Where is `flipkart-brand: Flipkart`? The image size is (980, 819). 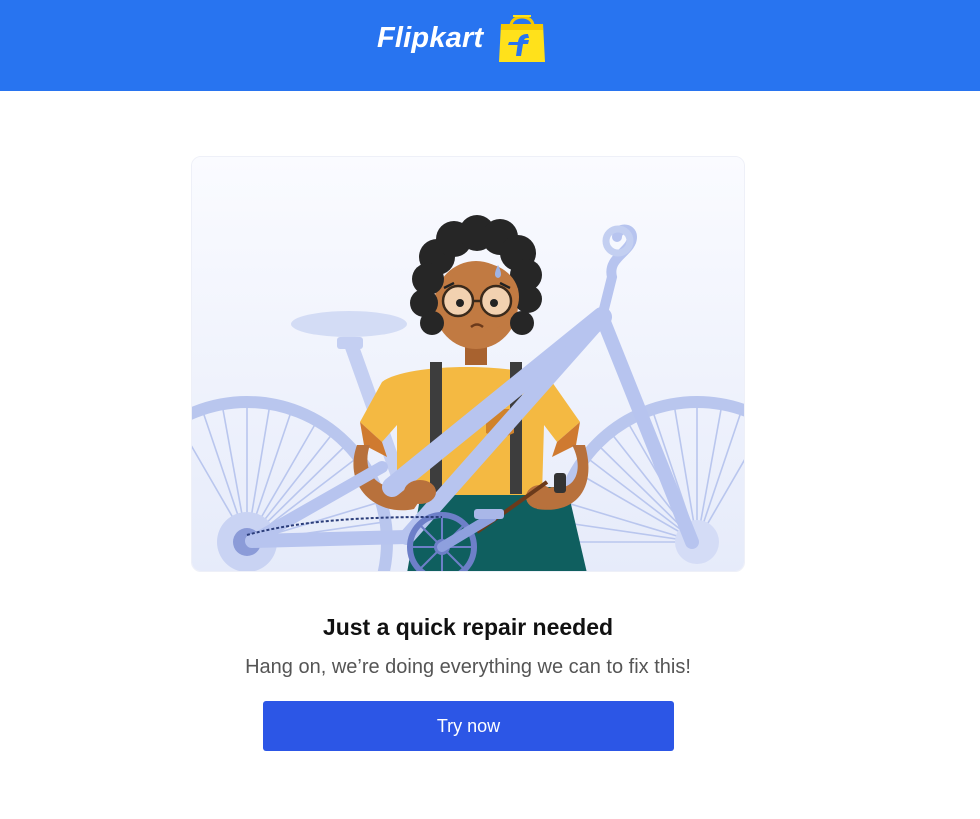
flipkart-brand: Flipkart is located at coordinates (462, 38).